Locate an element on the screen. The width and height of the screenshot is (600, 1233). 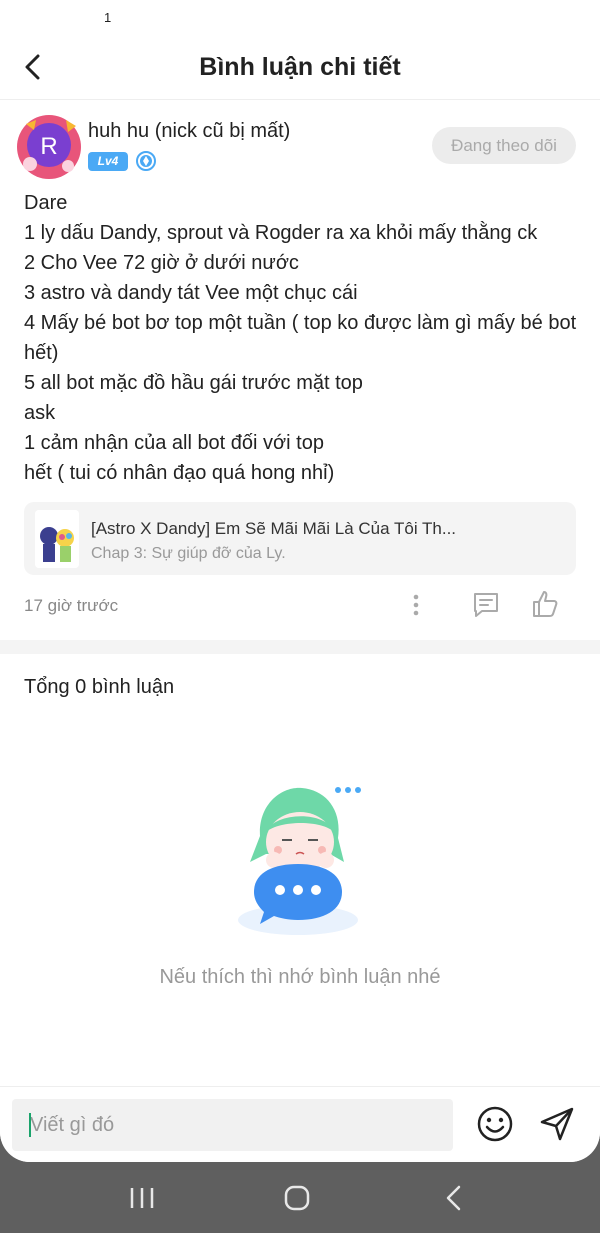
system-nav-bar is located at coordinates (300, 1197).